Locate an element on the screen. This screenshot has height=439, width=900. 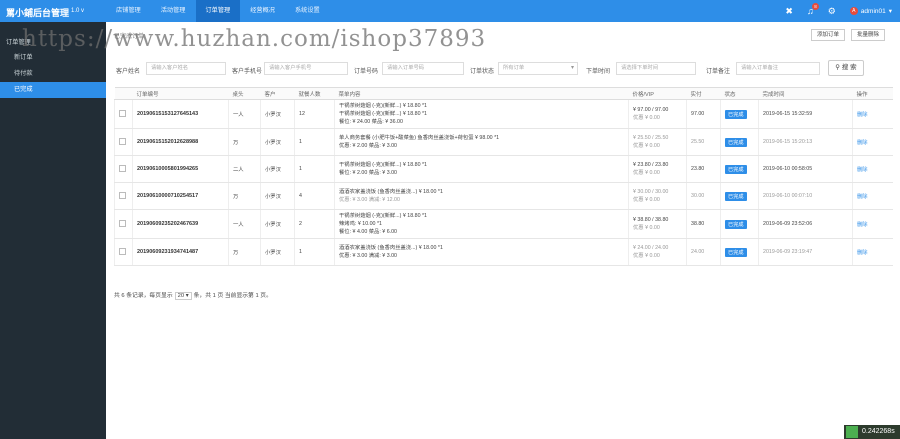
people-cell: 4 is located at coordinates (314, 196).